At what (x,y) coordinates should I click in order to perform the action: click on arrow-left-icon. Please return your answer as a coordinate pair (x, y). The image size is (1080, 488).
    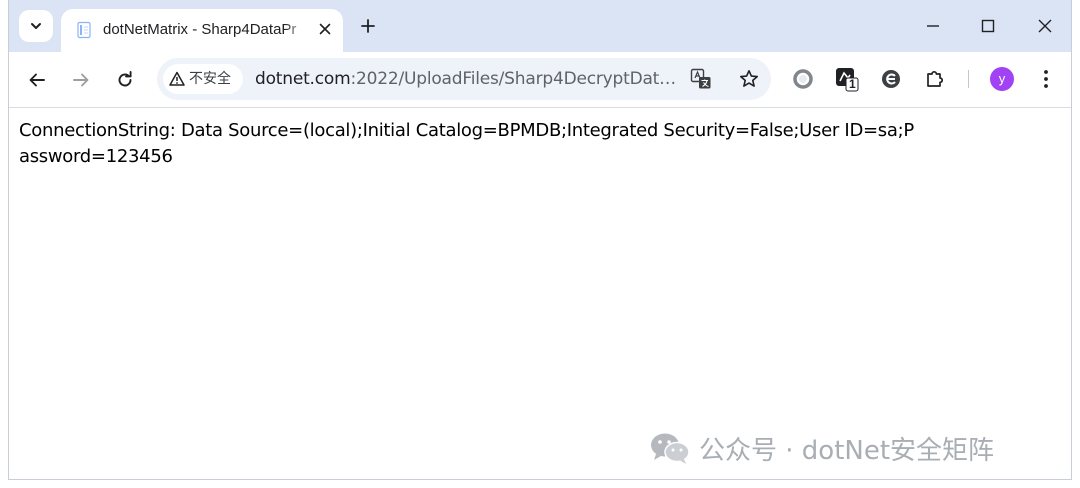
    Looking at the image, I should click on (37, 80).